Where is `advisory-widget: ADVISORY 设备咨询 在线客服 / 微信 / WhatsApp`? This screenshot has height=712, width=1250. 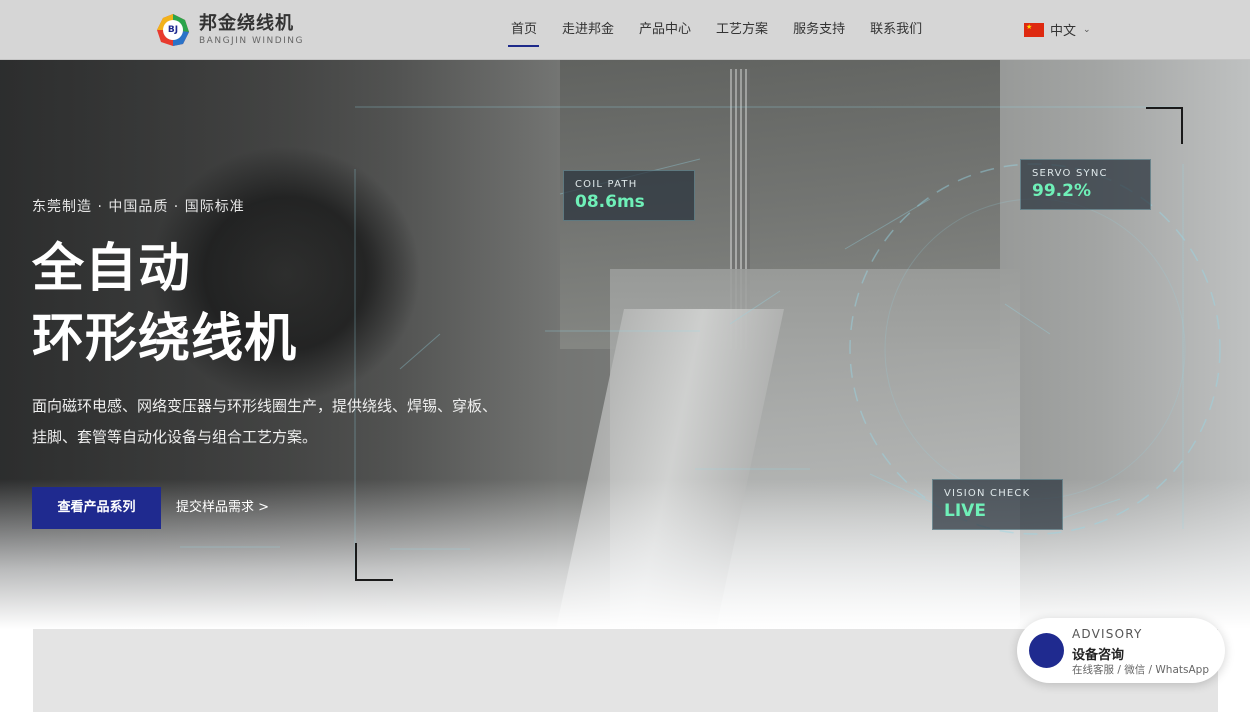 advisory-widget: ADVISORY 设备咨询 在线客服 / 微信 / WhatsApp is located at coordinates (1121, 650).